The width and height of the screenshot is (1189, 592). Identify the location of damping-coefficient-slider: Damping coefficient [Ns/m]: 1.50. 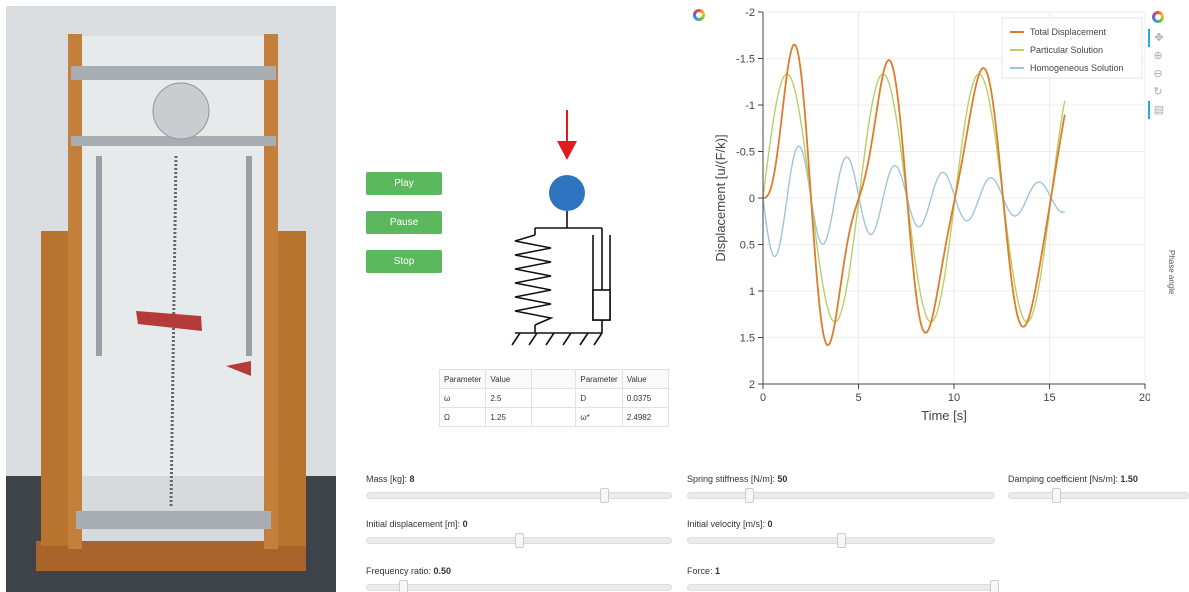
(1098, 488).